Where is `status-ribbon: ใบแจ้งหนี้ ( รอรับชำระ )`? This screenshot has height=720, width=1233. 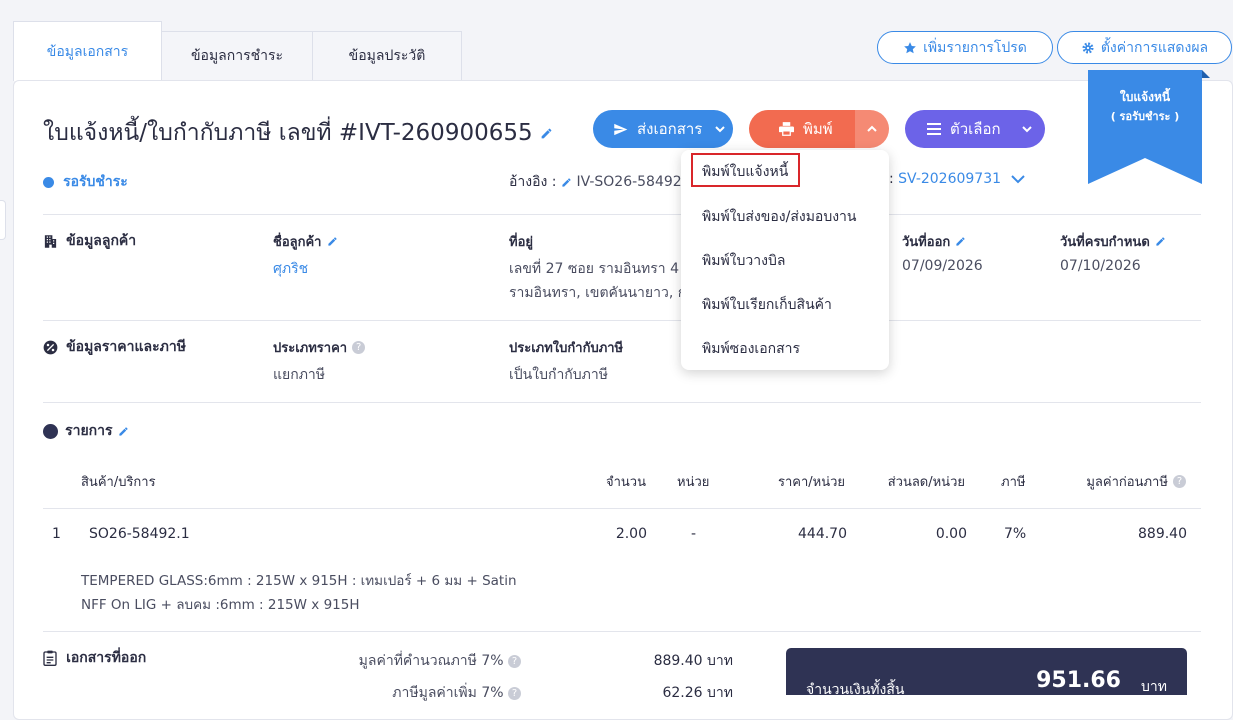 status-ribbon: ใบแจ้งหนี้ ( รอรับชำระ ) is located at coordinates (1145, 127).